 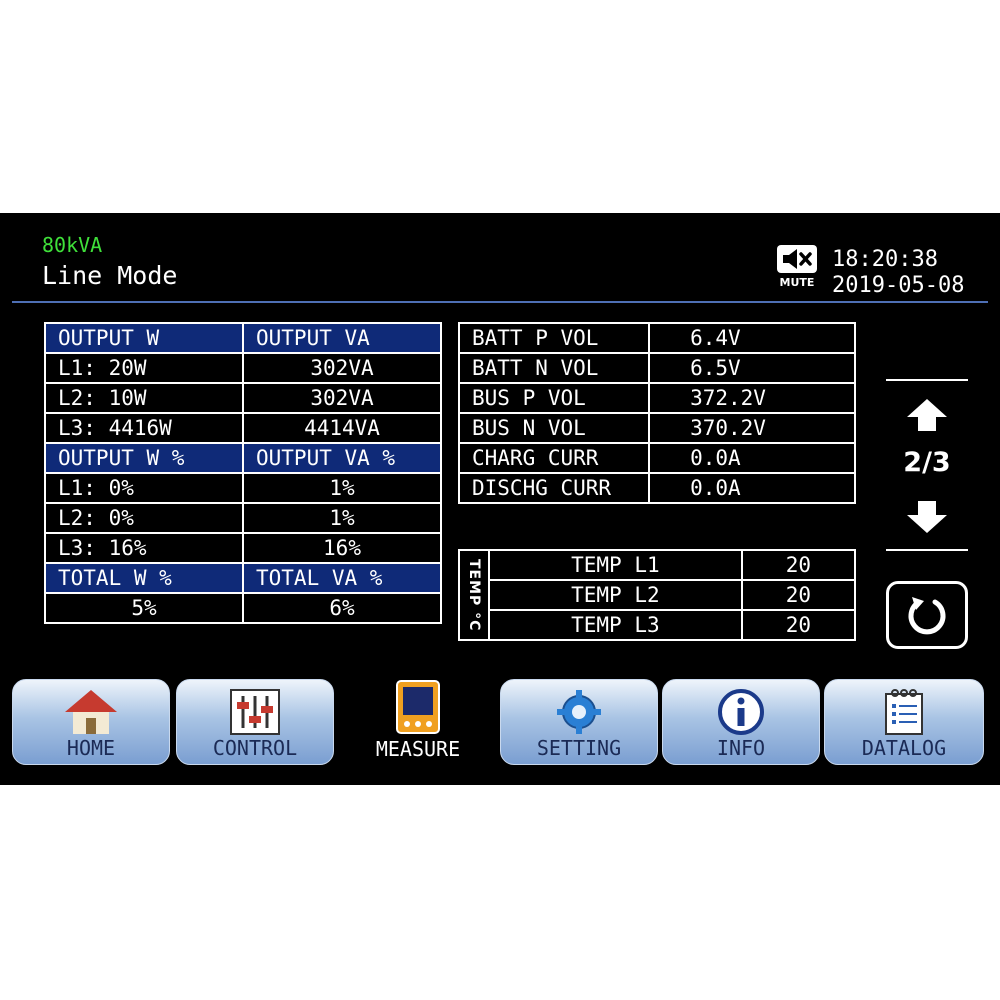 I want to click on meter-icon, so click(x=418, y=707).